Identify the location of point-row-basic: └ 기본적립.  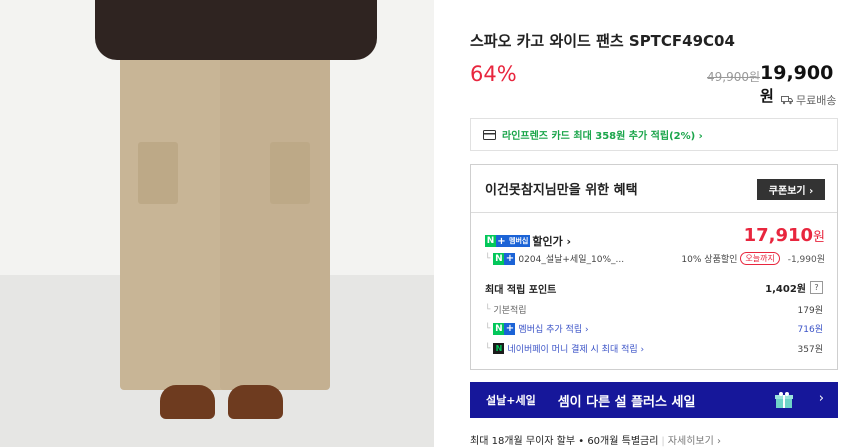
(506, 310).